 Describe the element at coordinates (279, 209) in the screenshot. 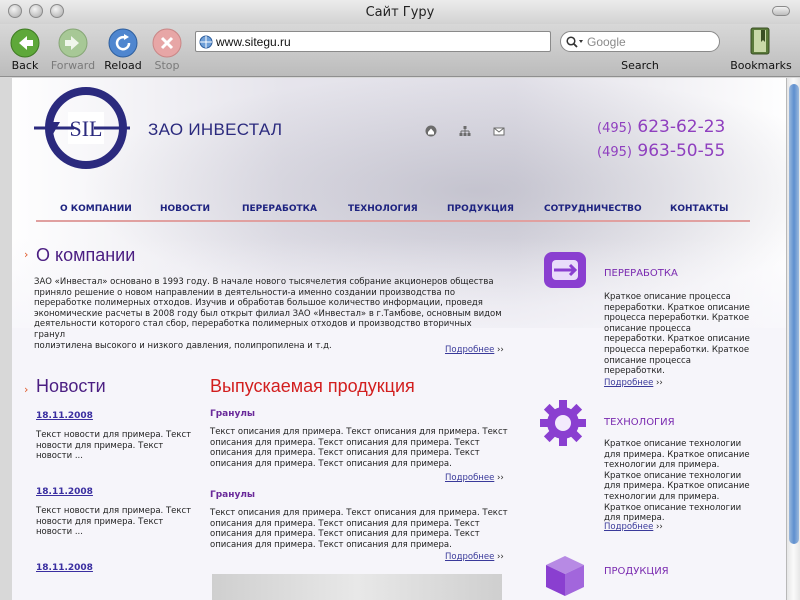

I see `menu-item-processing: ПЕРЕРАБОТКА` at that location.